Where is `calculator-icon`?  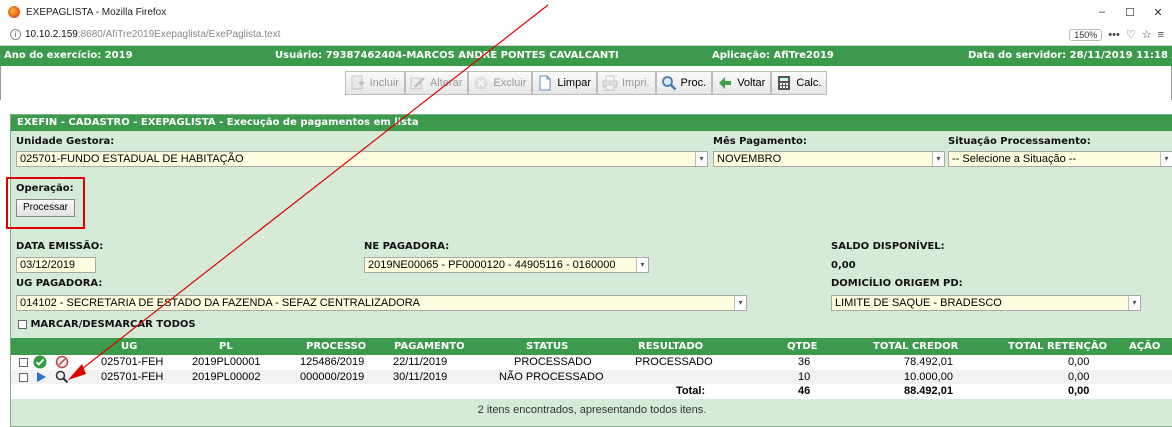
calculator-icon is located at coordinates (784, 83).